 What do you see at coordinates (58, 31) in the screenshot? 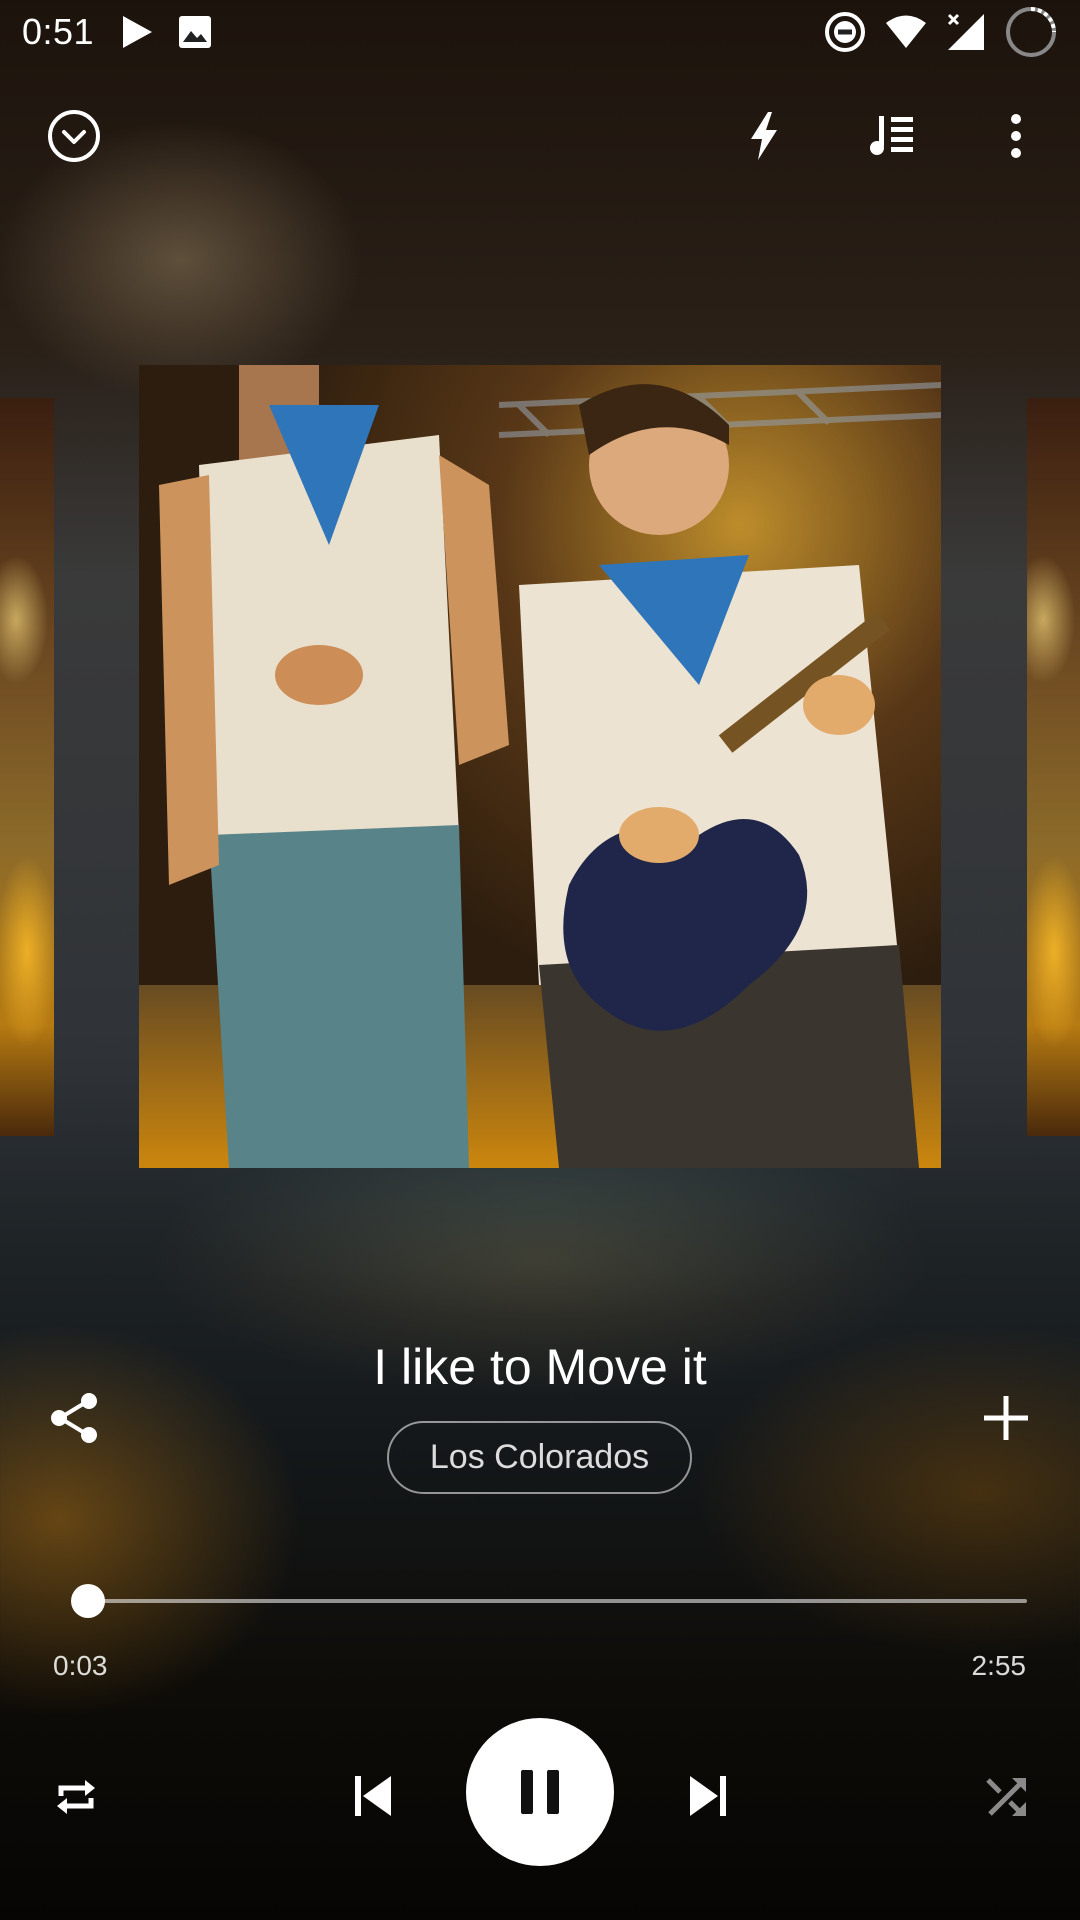
I see `status-time: 0:51` at bounding box center [58, 31].